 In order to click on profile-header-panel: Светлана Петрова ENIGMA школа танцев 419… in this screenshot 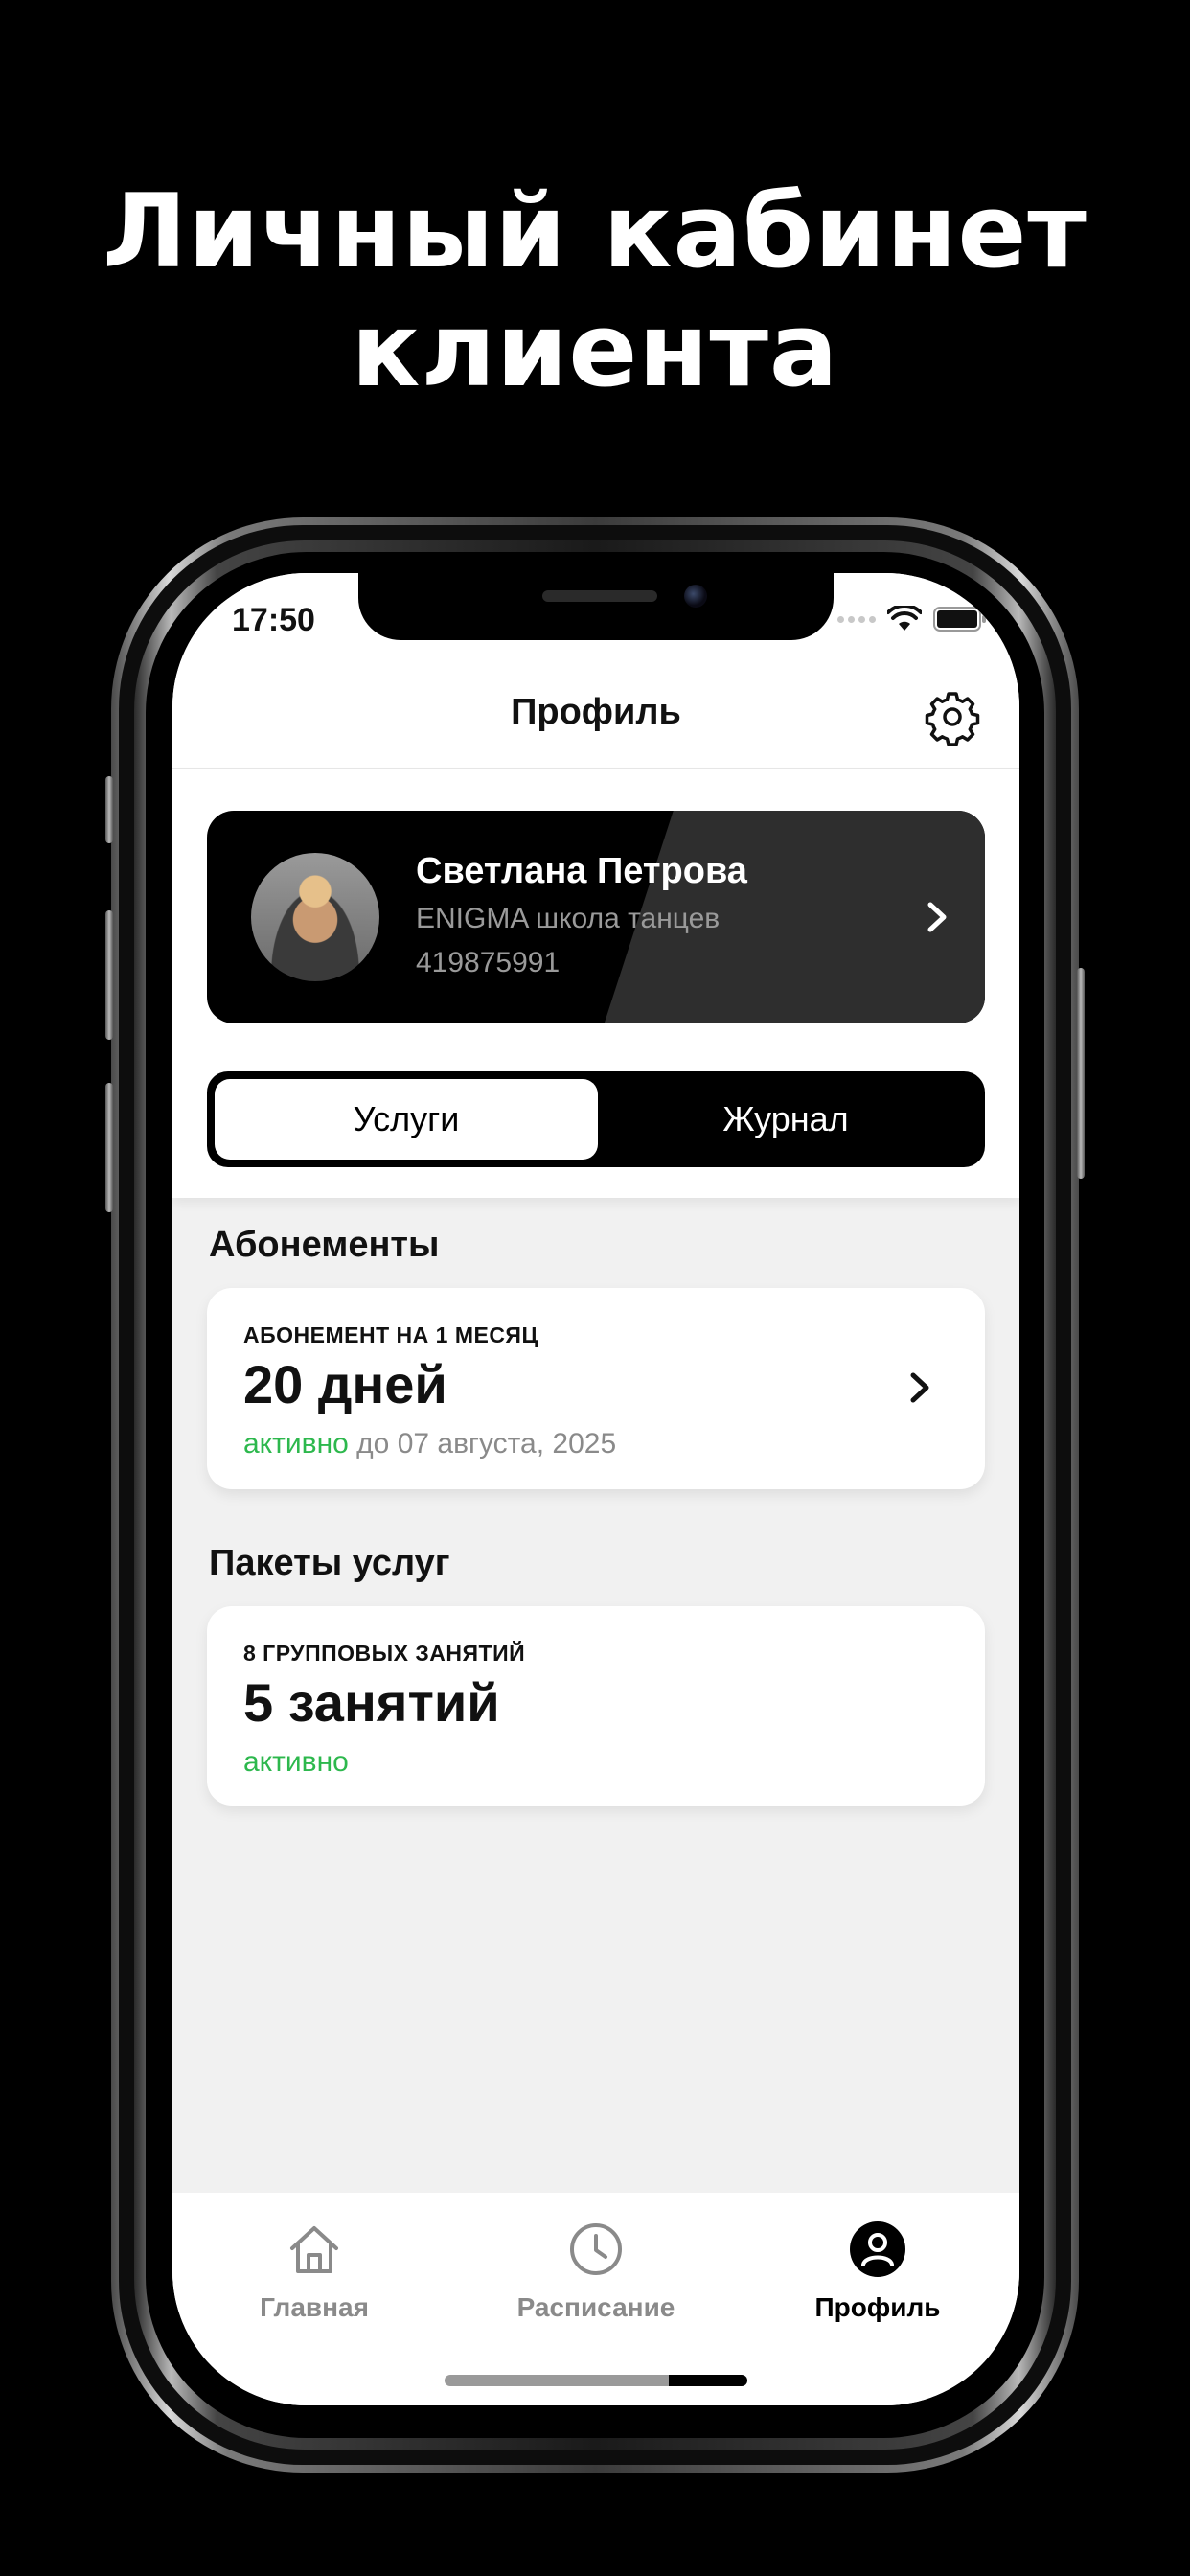, I will do `click(595, 983)`.